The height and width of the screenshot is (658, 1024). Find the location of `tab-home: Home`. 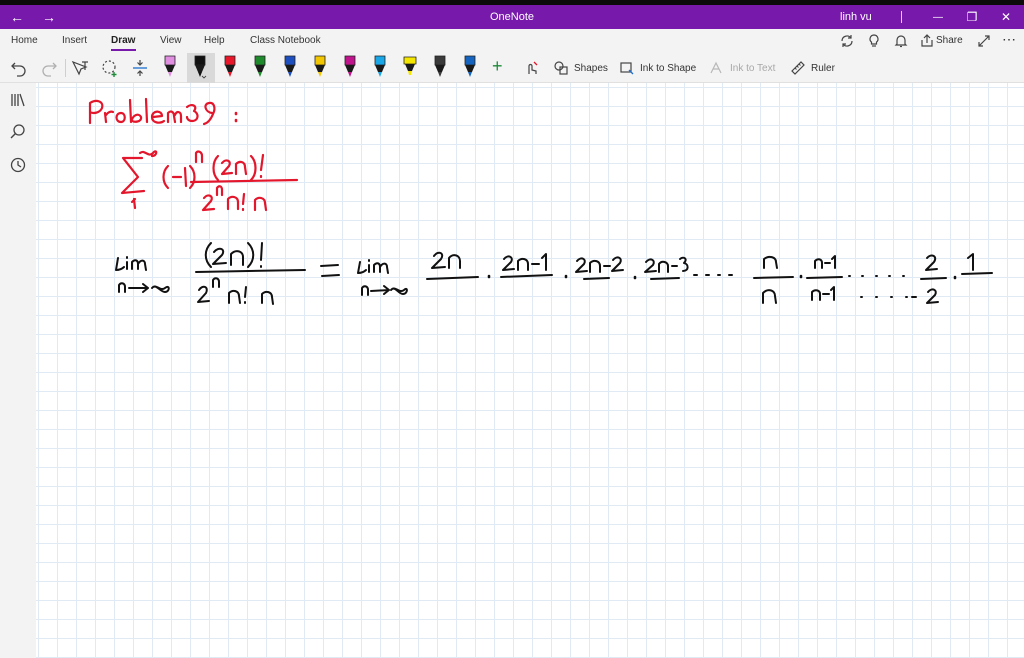

tab-home: Home is located at coordinates (24, 40).